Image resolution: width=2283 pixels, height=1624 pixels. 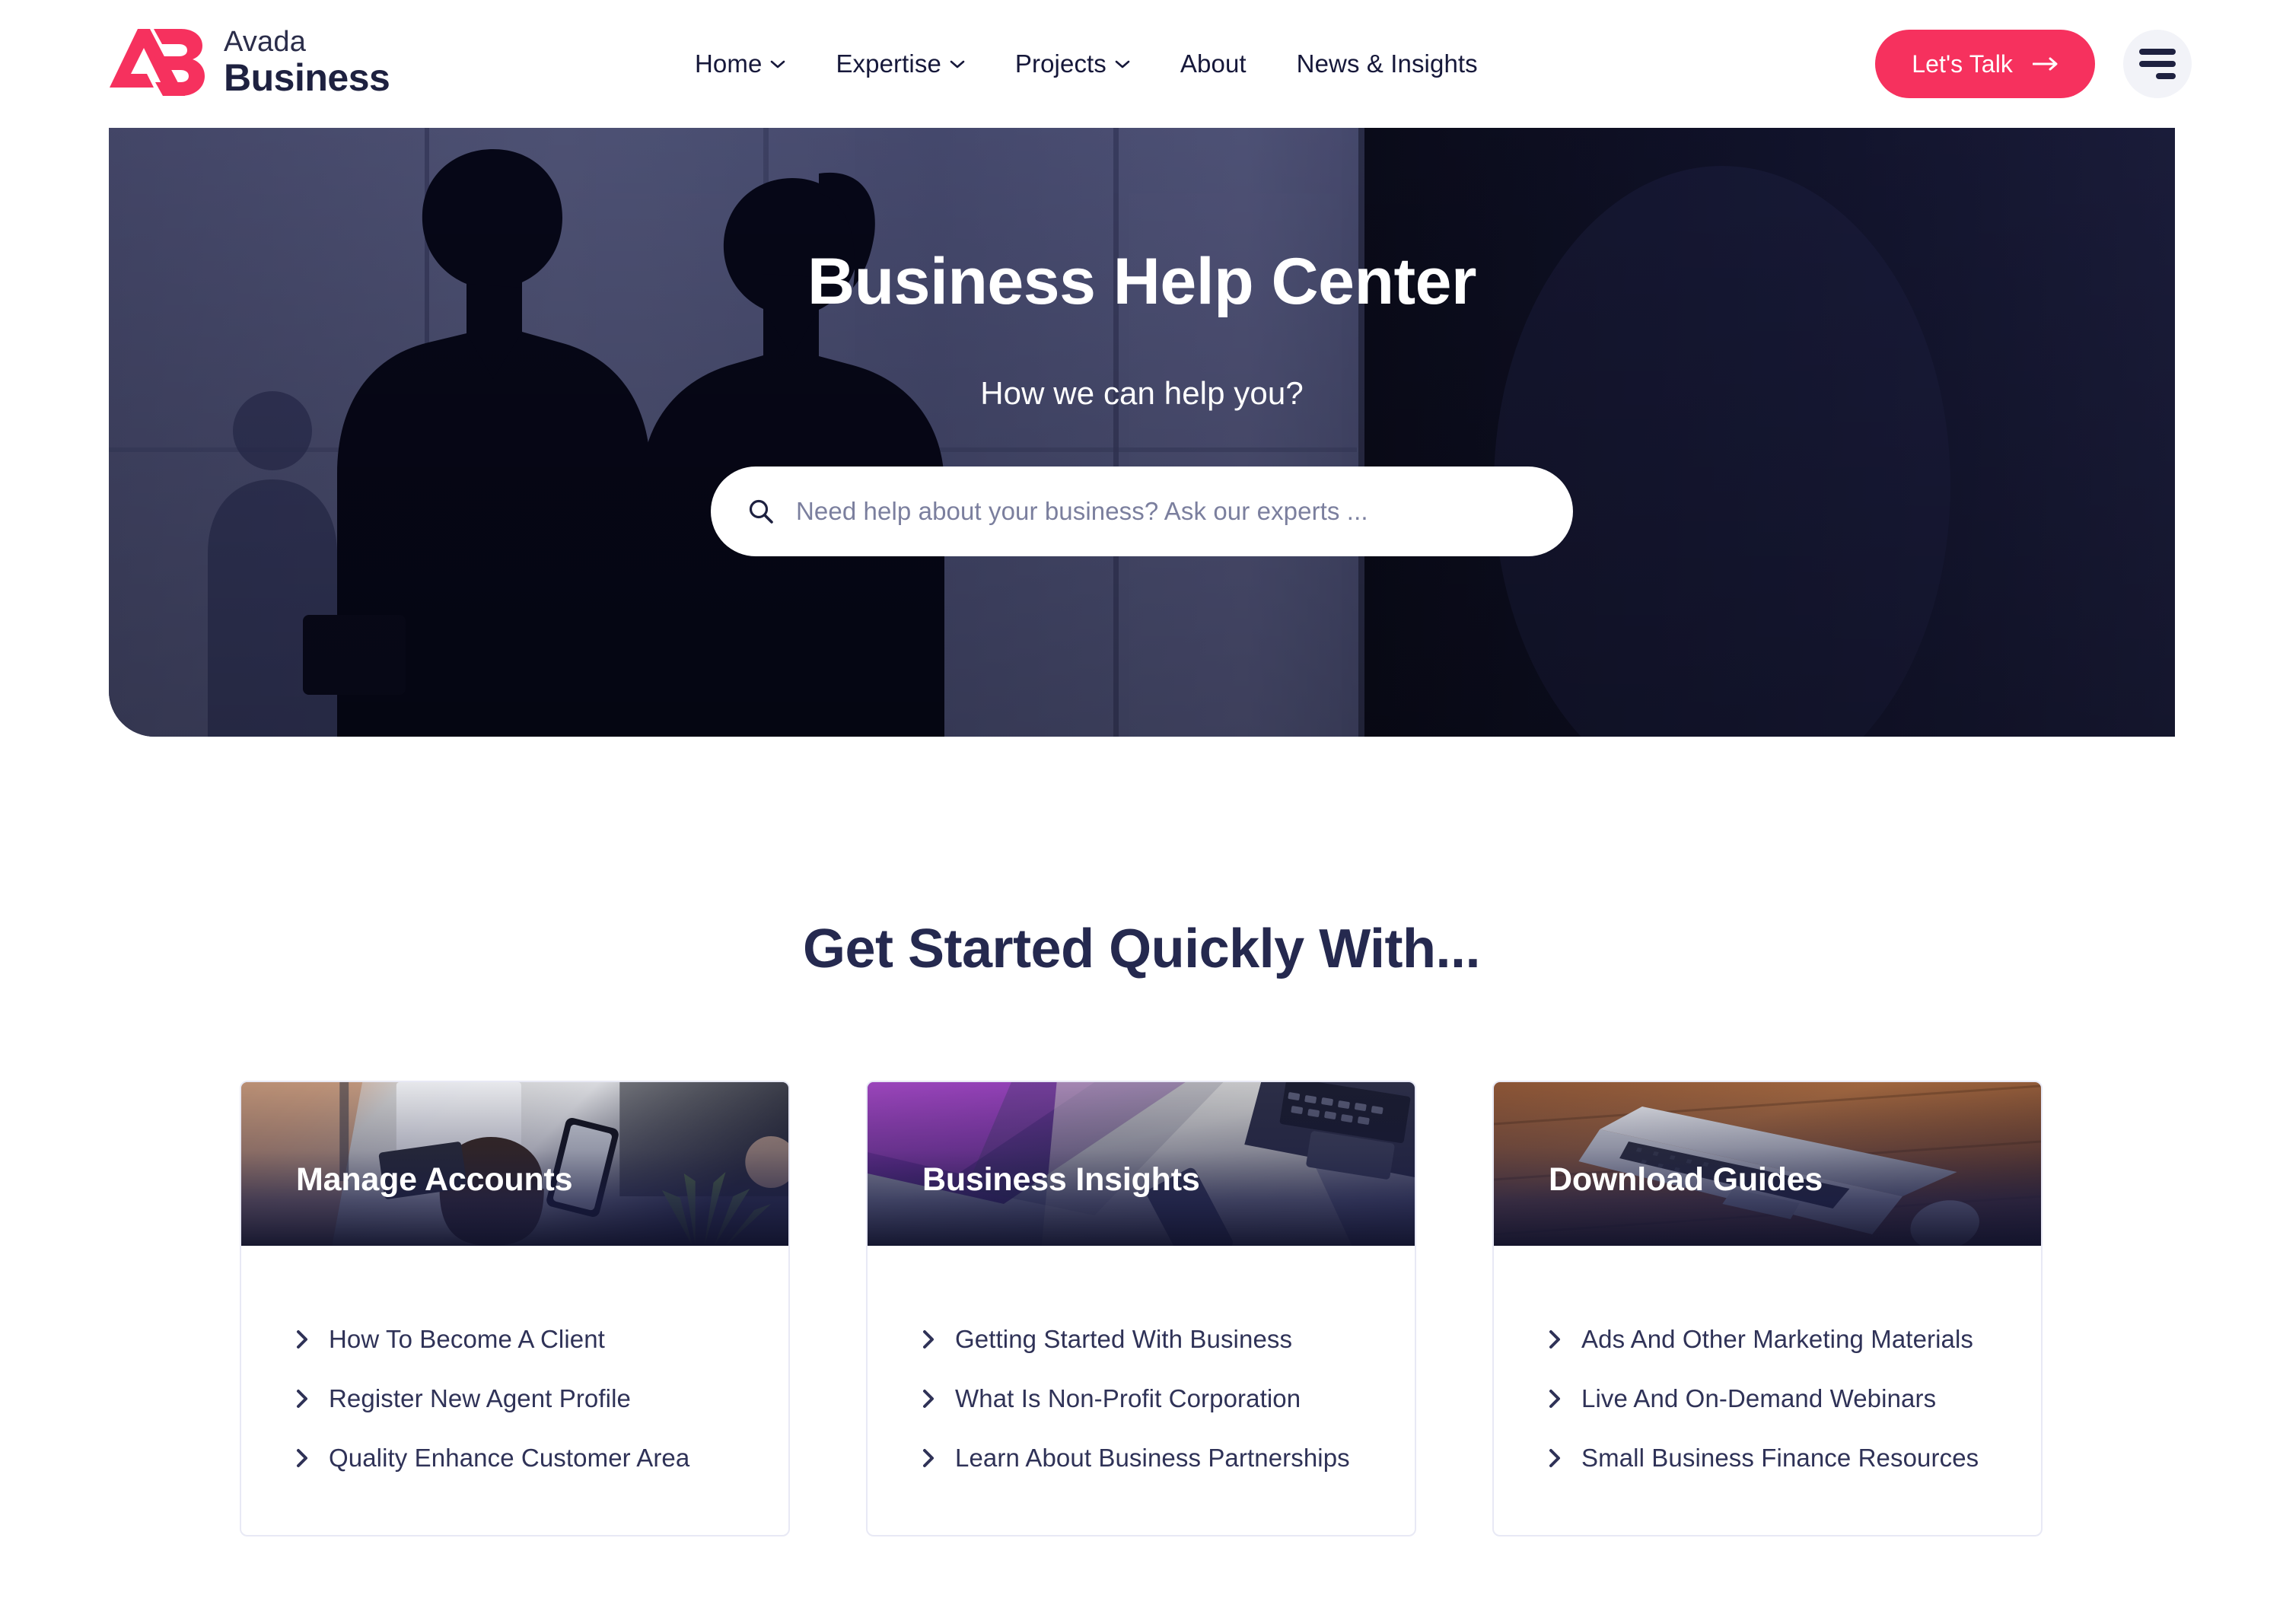 I want to click on nav-item-label: Expertise, so click(x=889, y=63).